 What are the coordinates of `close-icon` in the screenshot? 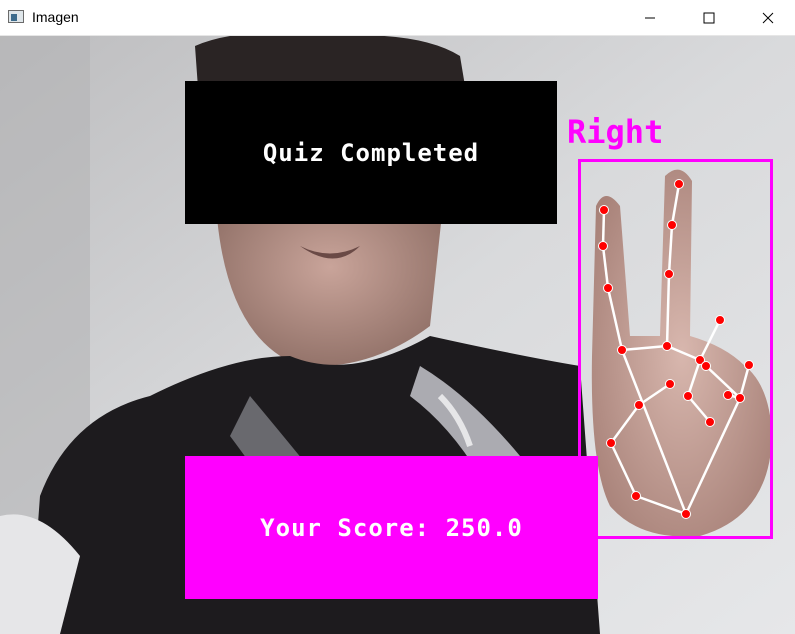 It's located at (768, 17).